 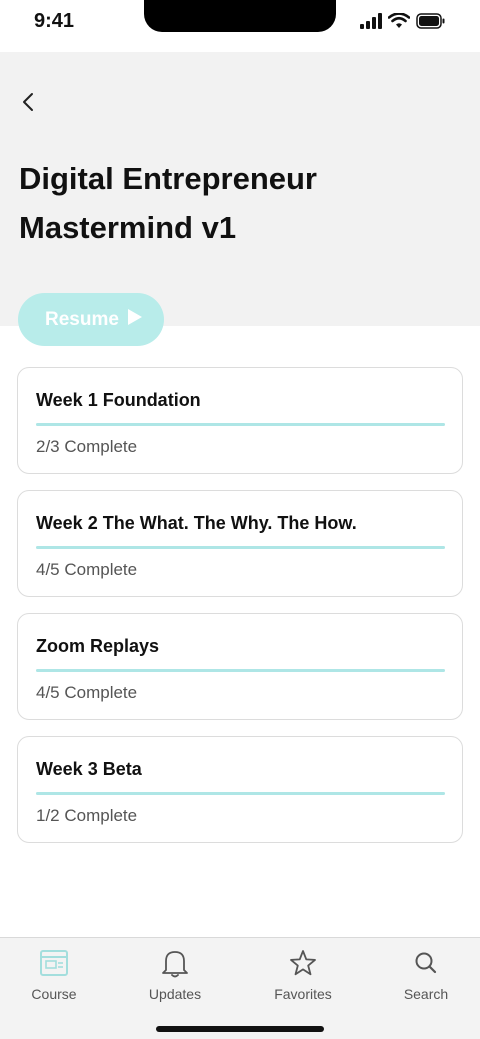 What do you see at coordinates (371, 21) in the screenshot?
I see `signal-icon` at bounding box center [371, 21].